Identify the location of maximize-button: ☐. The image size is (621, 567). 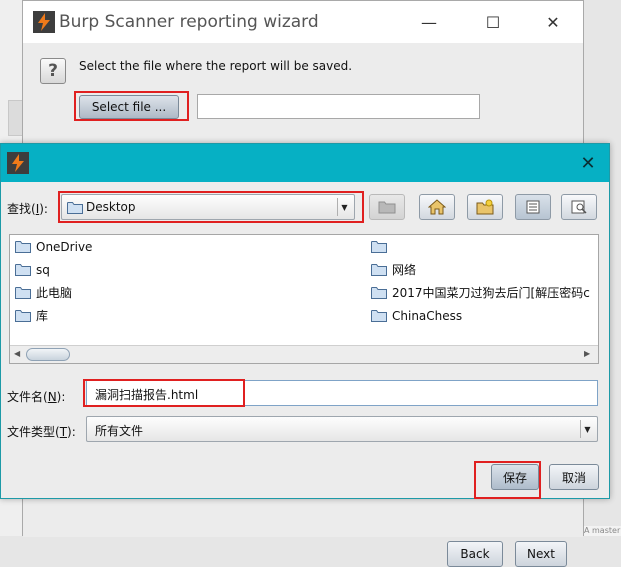
(493, 22).